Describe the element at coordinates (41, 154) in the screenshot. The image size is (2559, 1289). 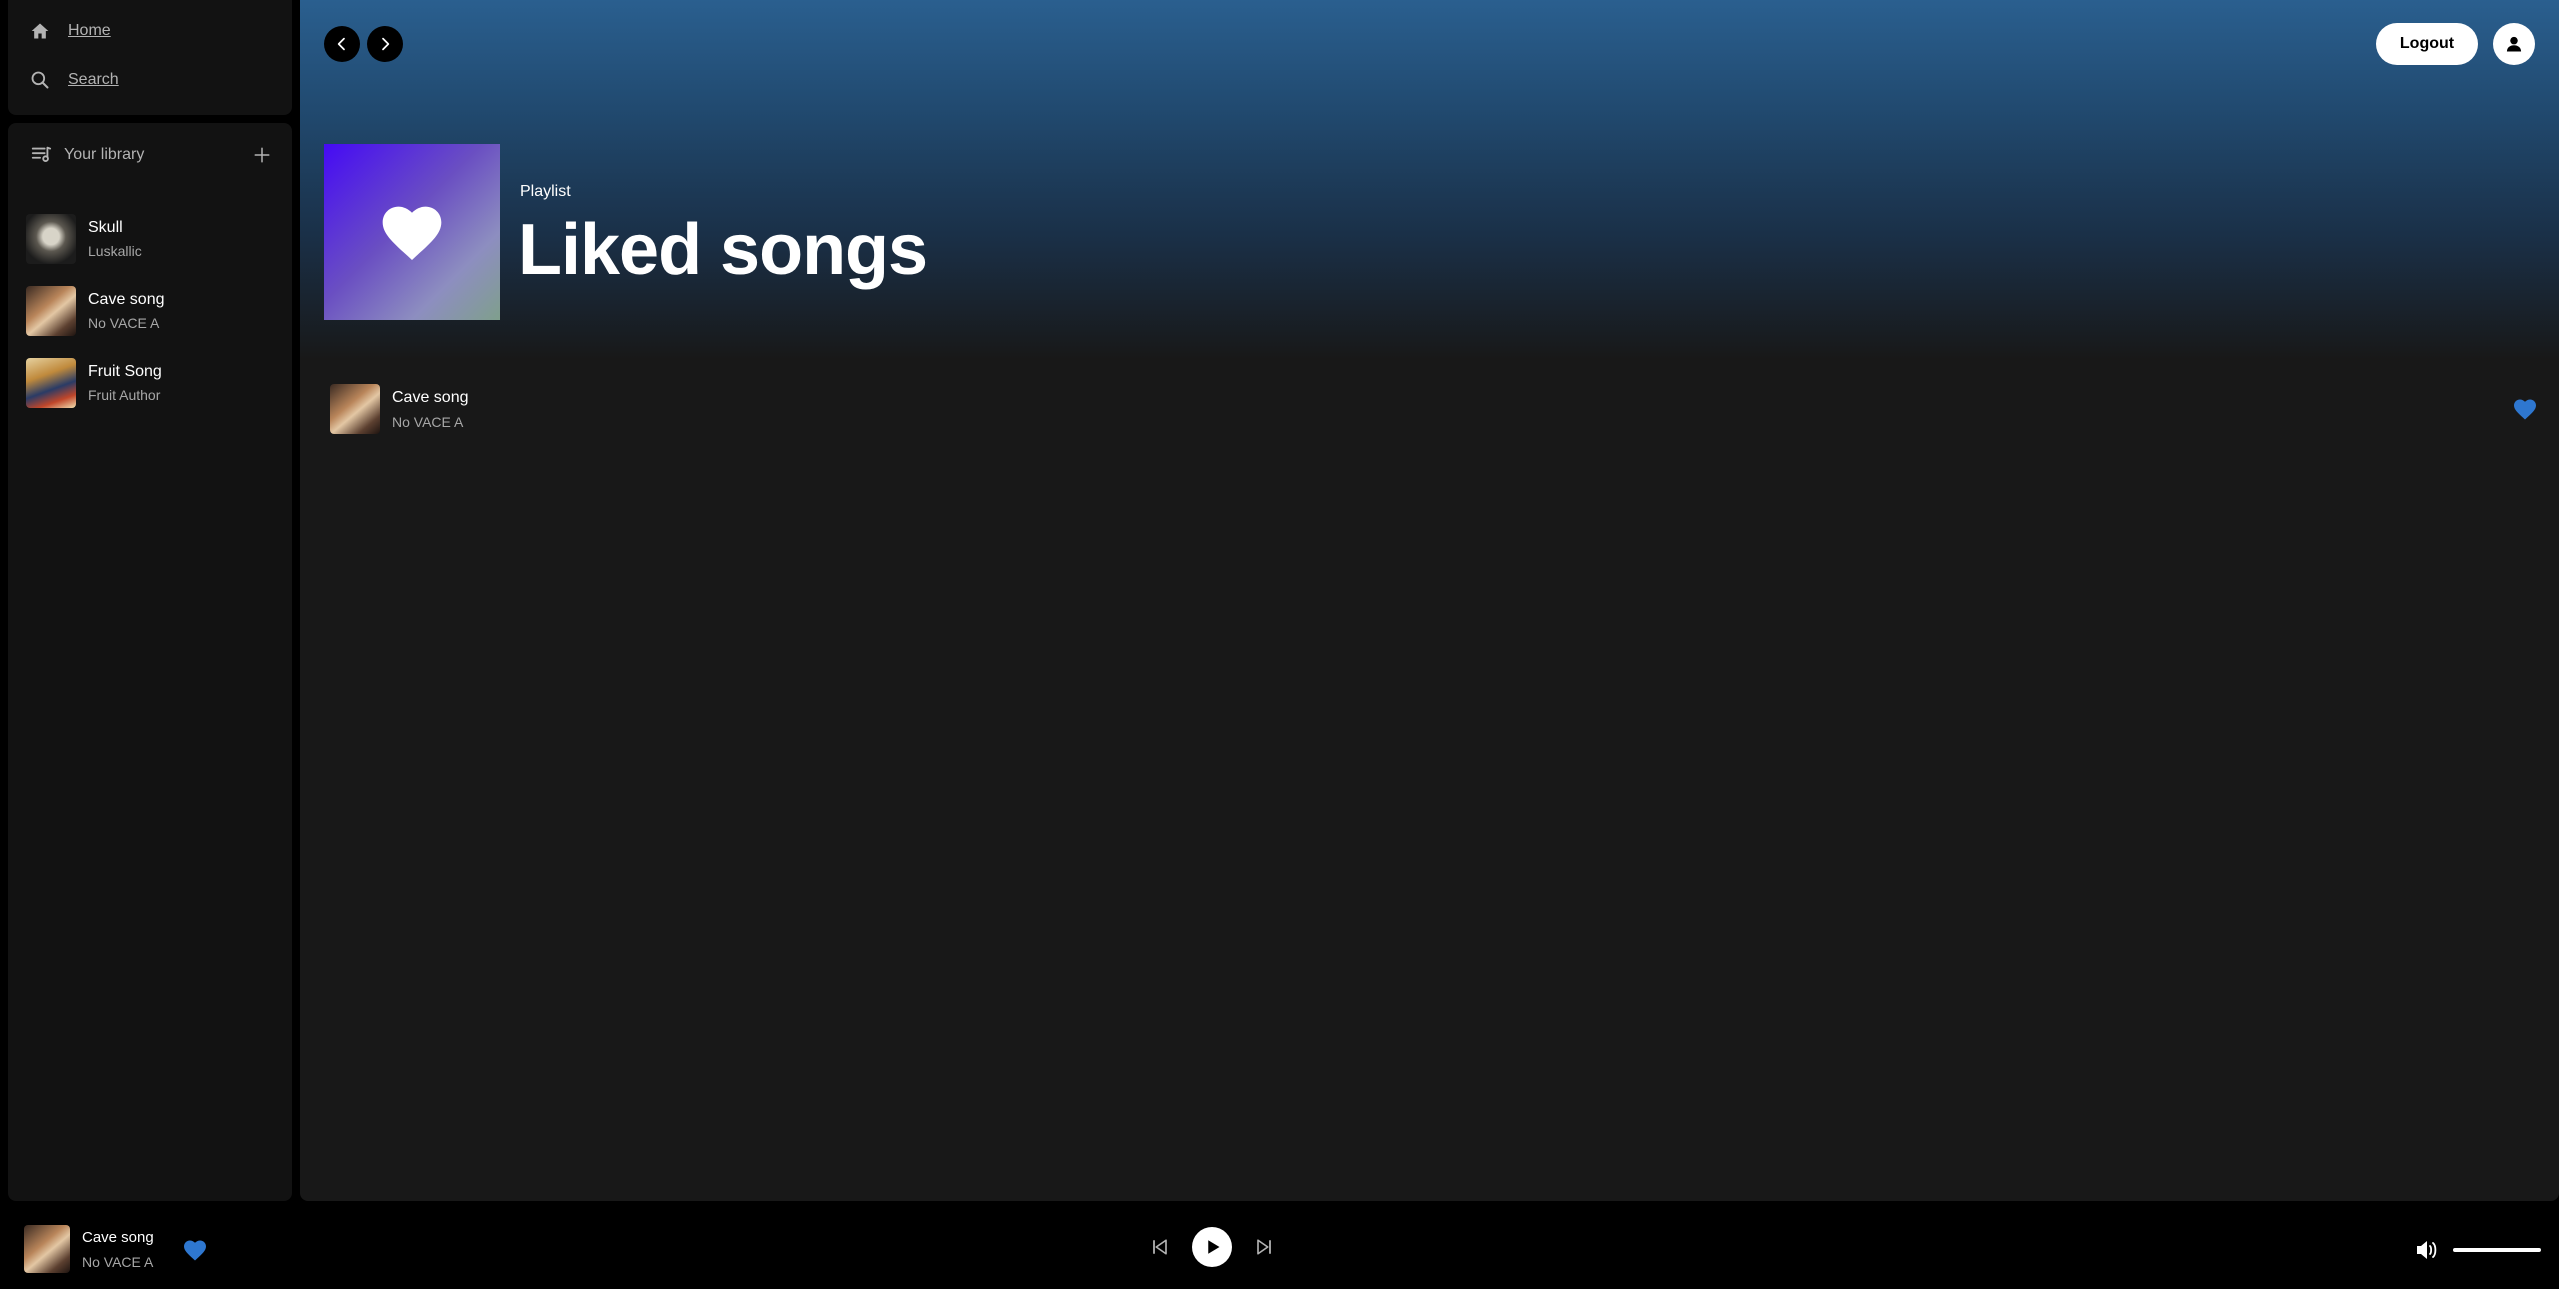
I see `library-icon` at that location.